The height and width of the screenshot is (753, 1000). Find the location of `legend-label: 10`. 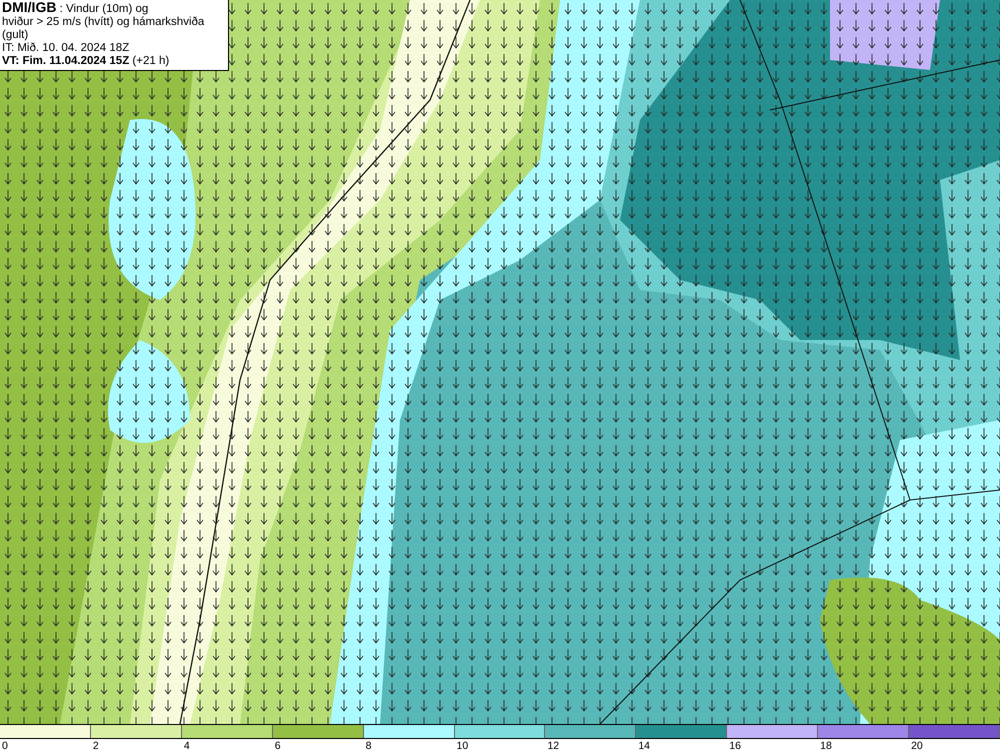

legend-label: 10 is located at coordinates (462, 746).